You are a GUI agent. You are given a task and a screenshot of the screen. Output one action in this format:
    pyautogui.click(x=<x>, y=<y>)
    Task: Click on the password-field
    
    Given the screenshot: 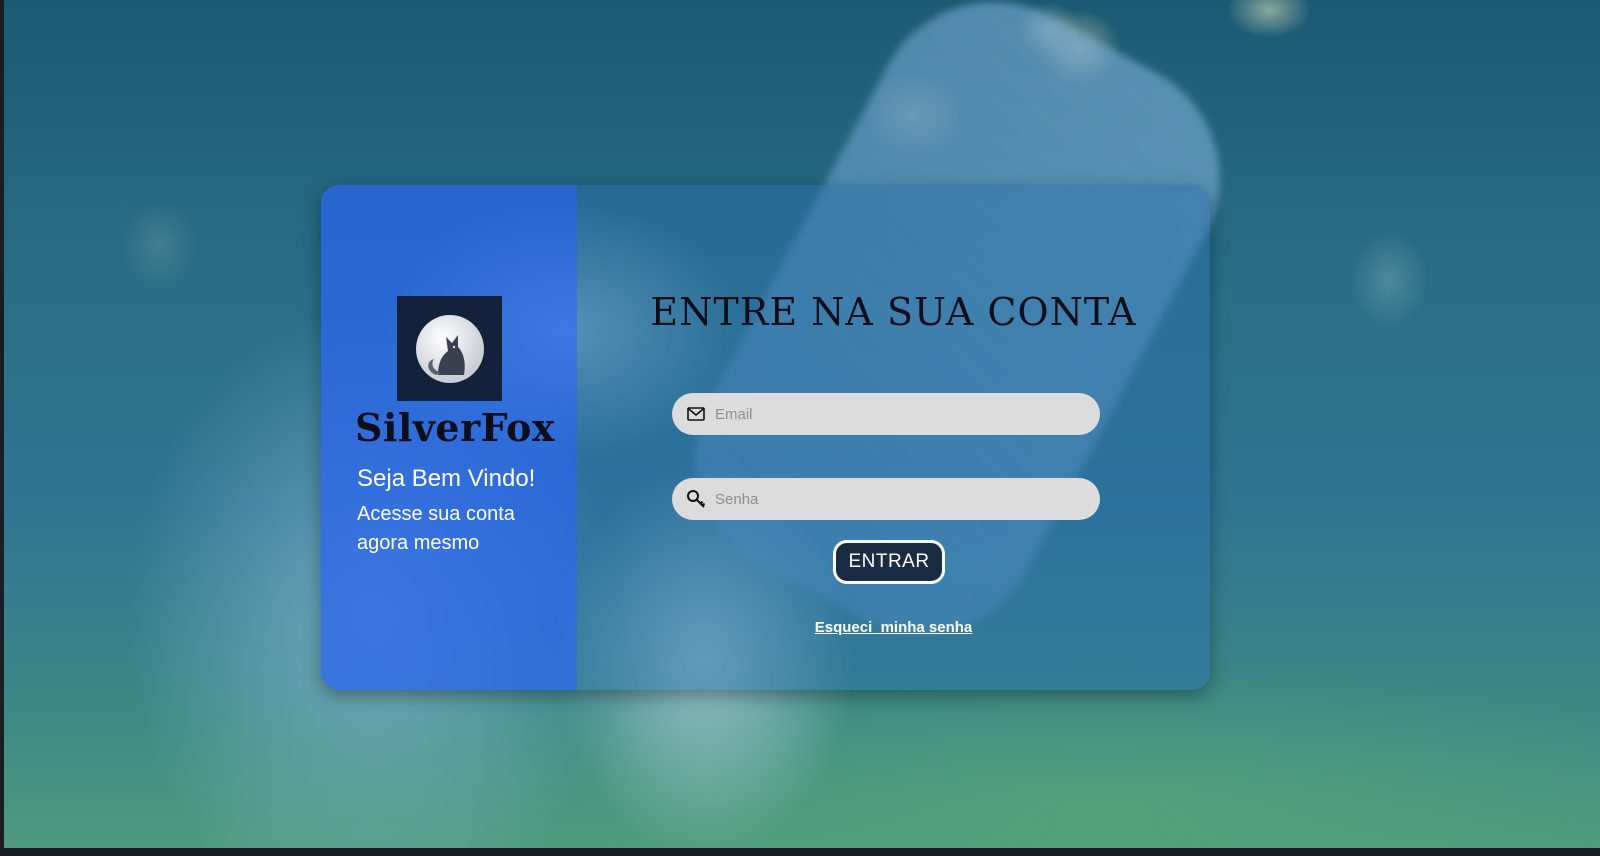 What is the action you would take?
    pyautogui.click(x=886, y=499)
    